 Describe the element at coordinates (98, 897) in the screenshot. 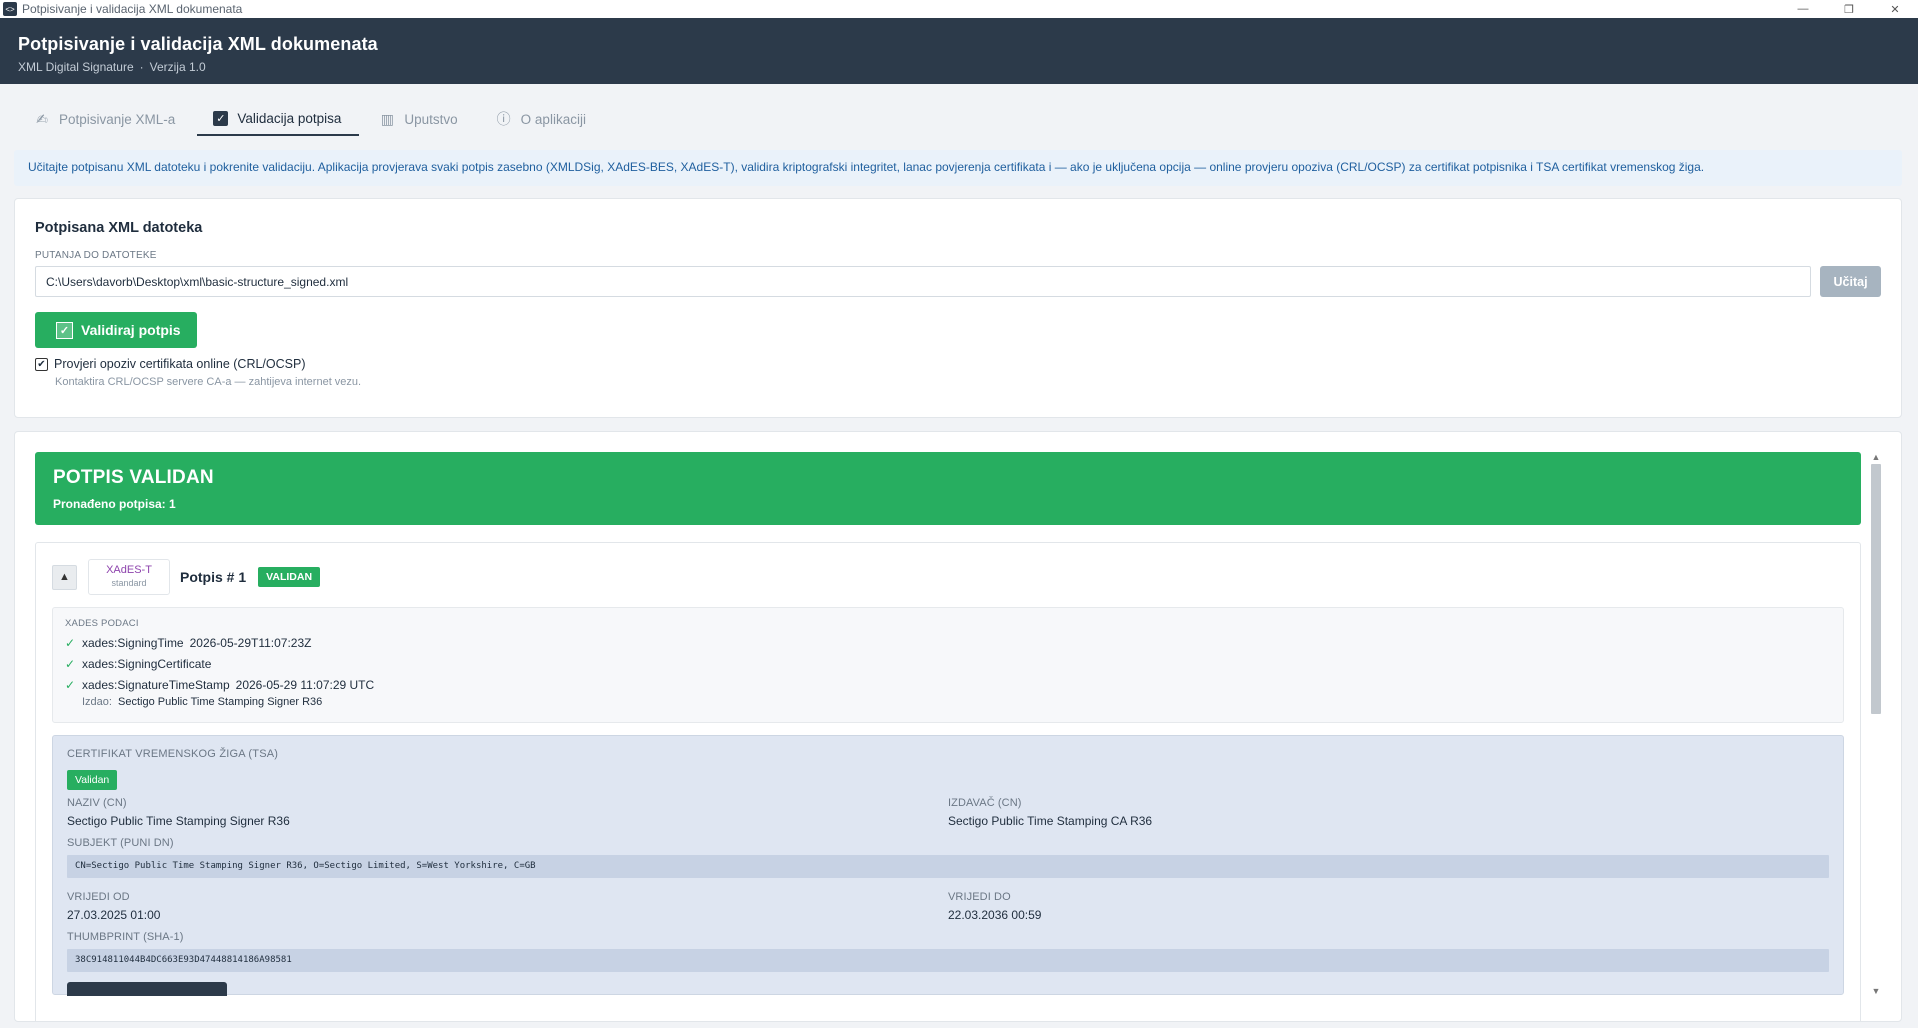

I see `field-label: VRIJEDI OD` at that location.